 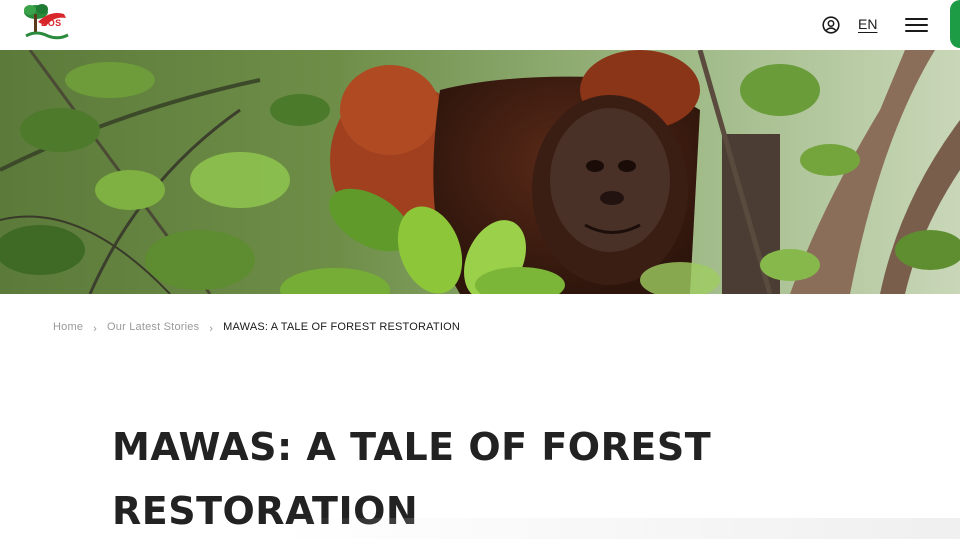 I want to click on account-button, so click(x=831, y=25).